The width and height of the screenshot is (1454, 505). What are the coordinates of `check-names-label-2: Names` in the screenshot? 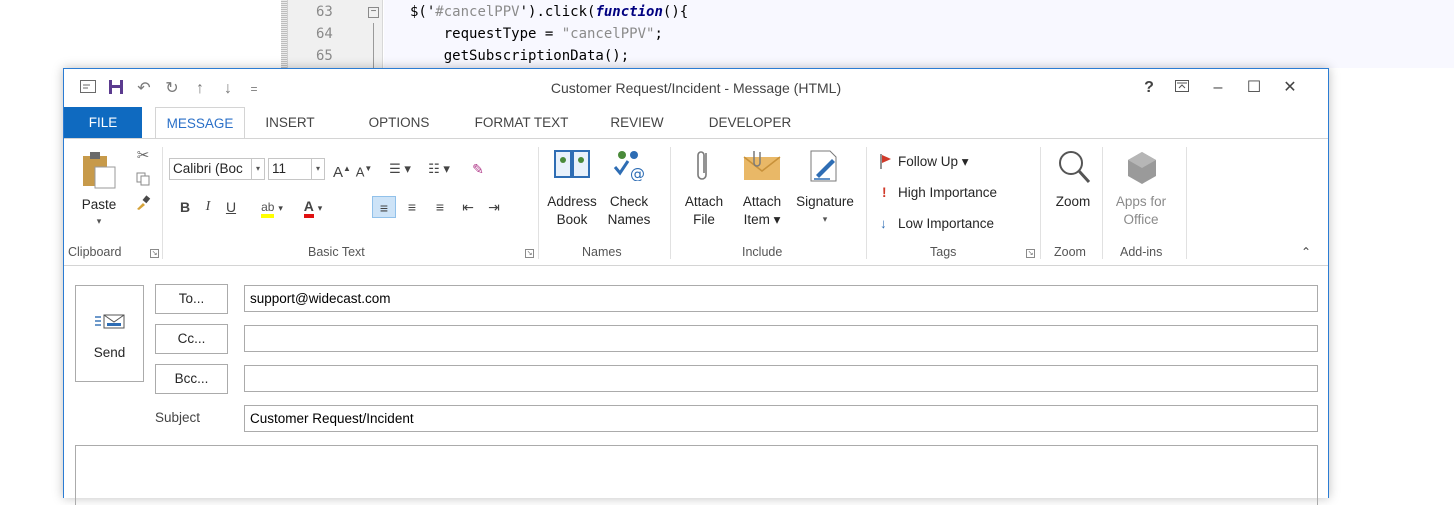 It's located at (629, 219).